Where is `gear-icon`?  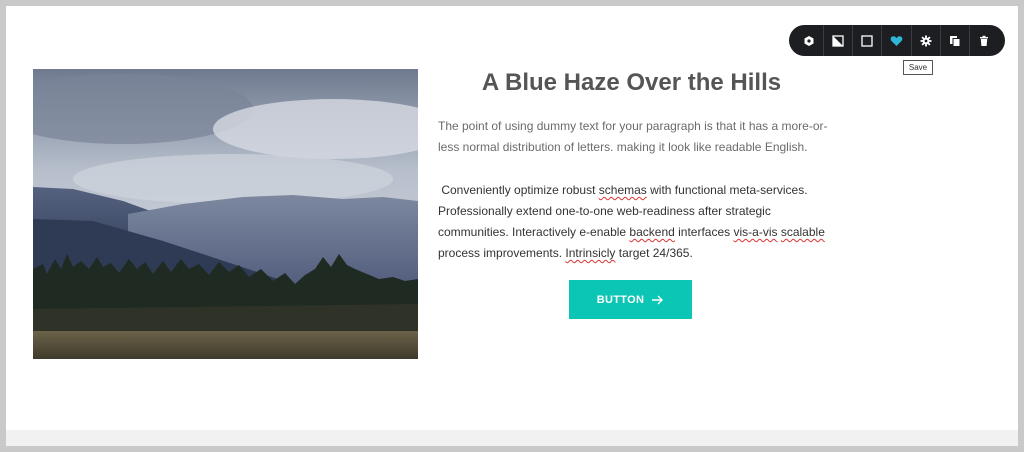
gear-icon is located at coordinates (926, 40).